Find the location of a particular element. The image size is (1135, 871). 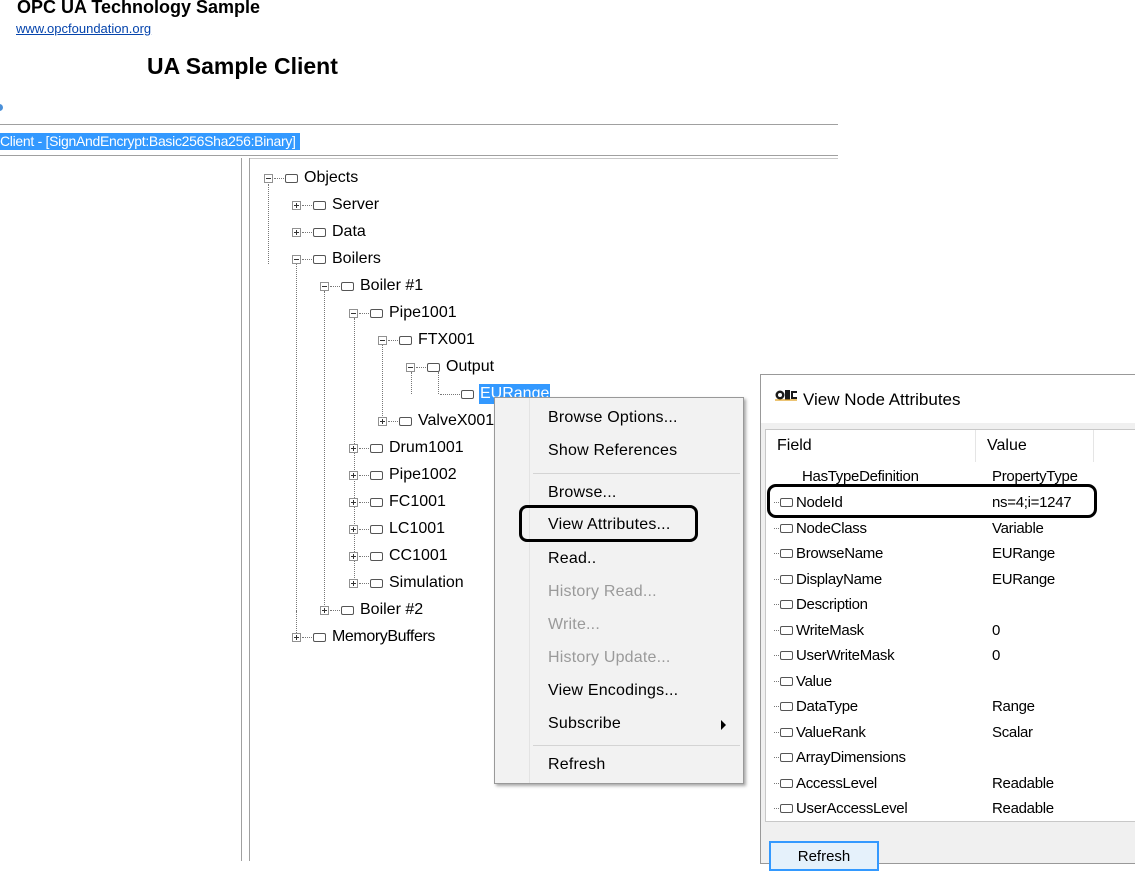

attribute-field-wrap: AccessLevel is located at coordinates (825, 783).